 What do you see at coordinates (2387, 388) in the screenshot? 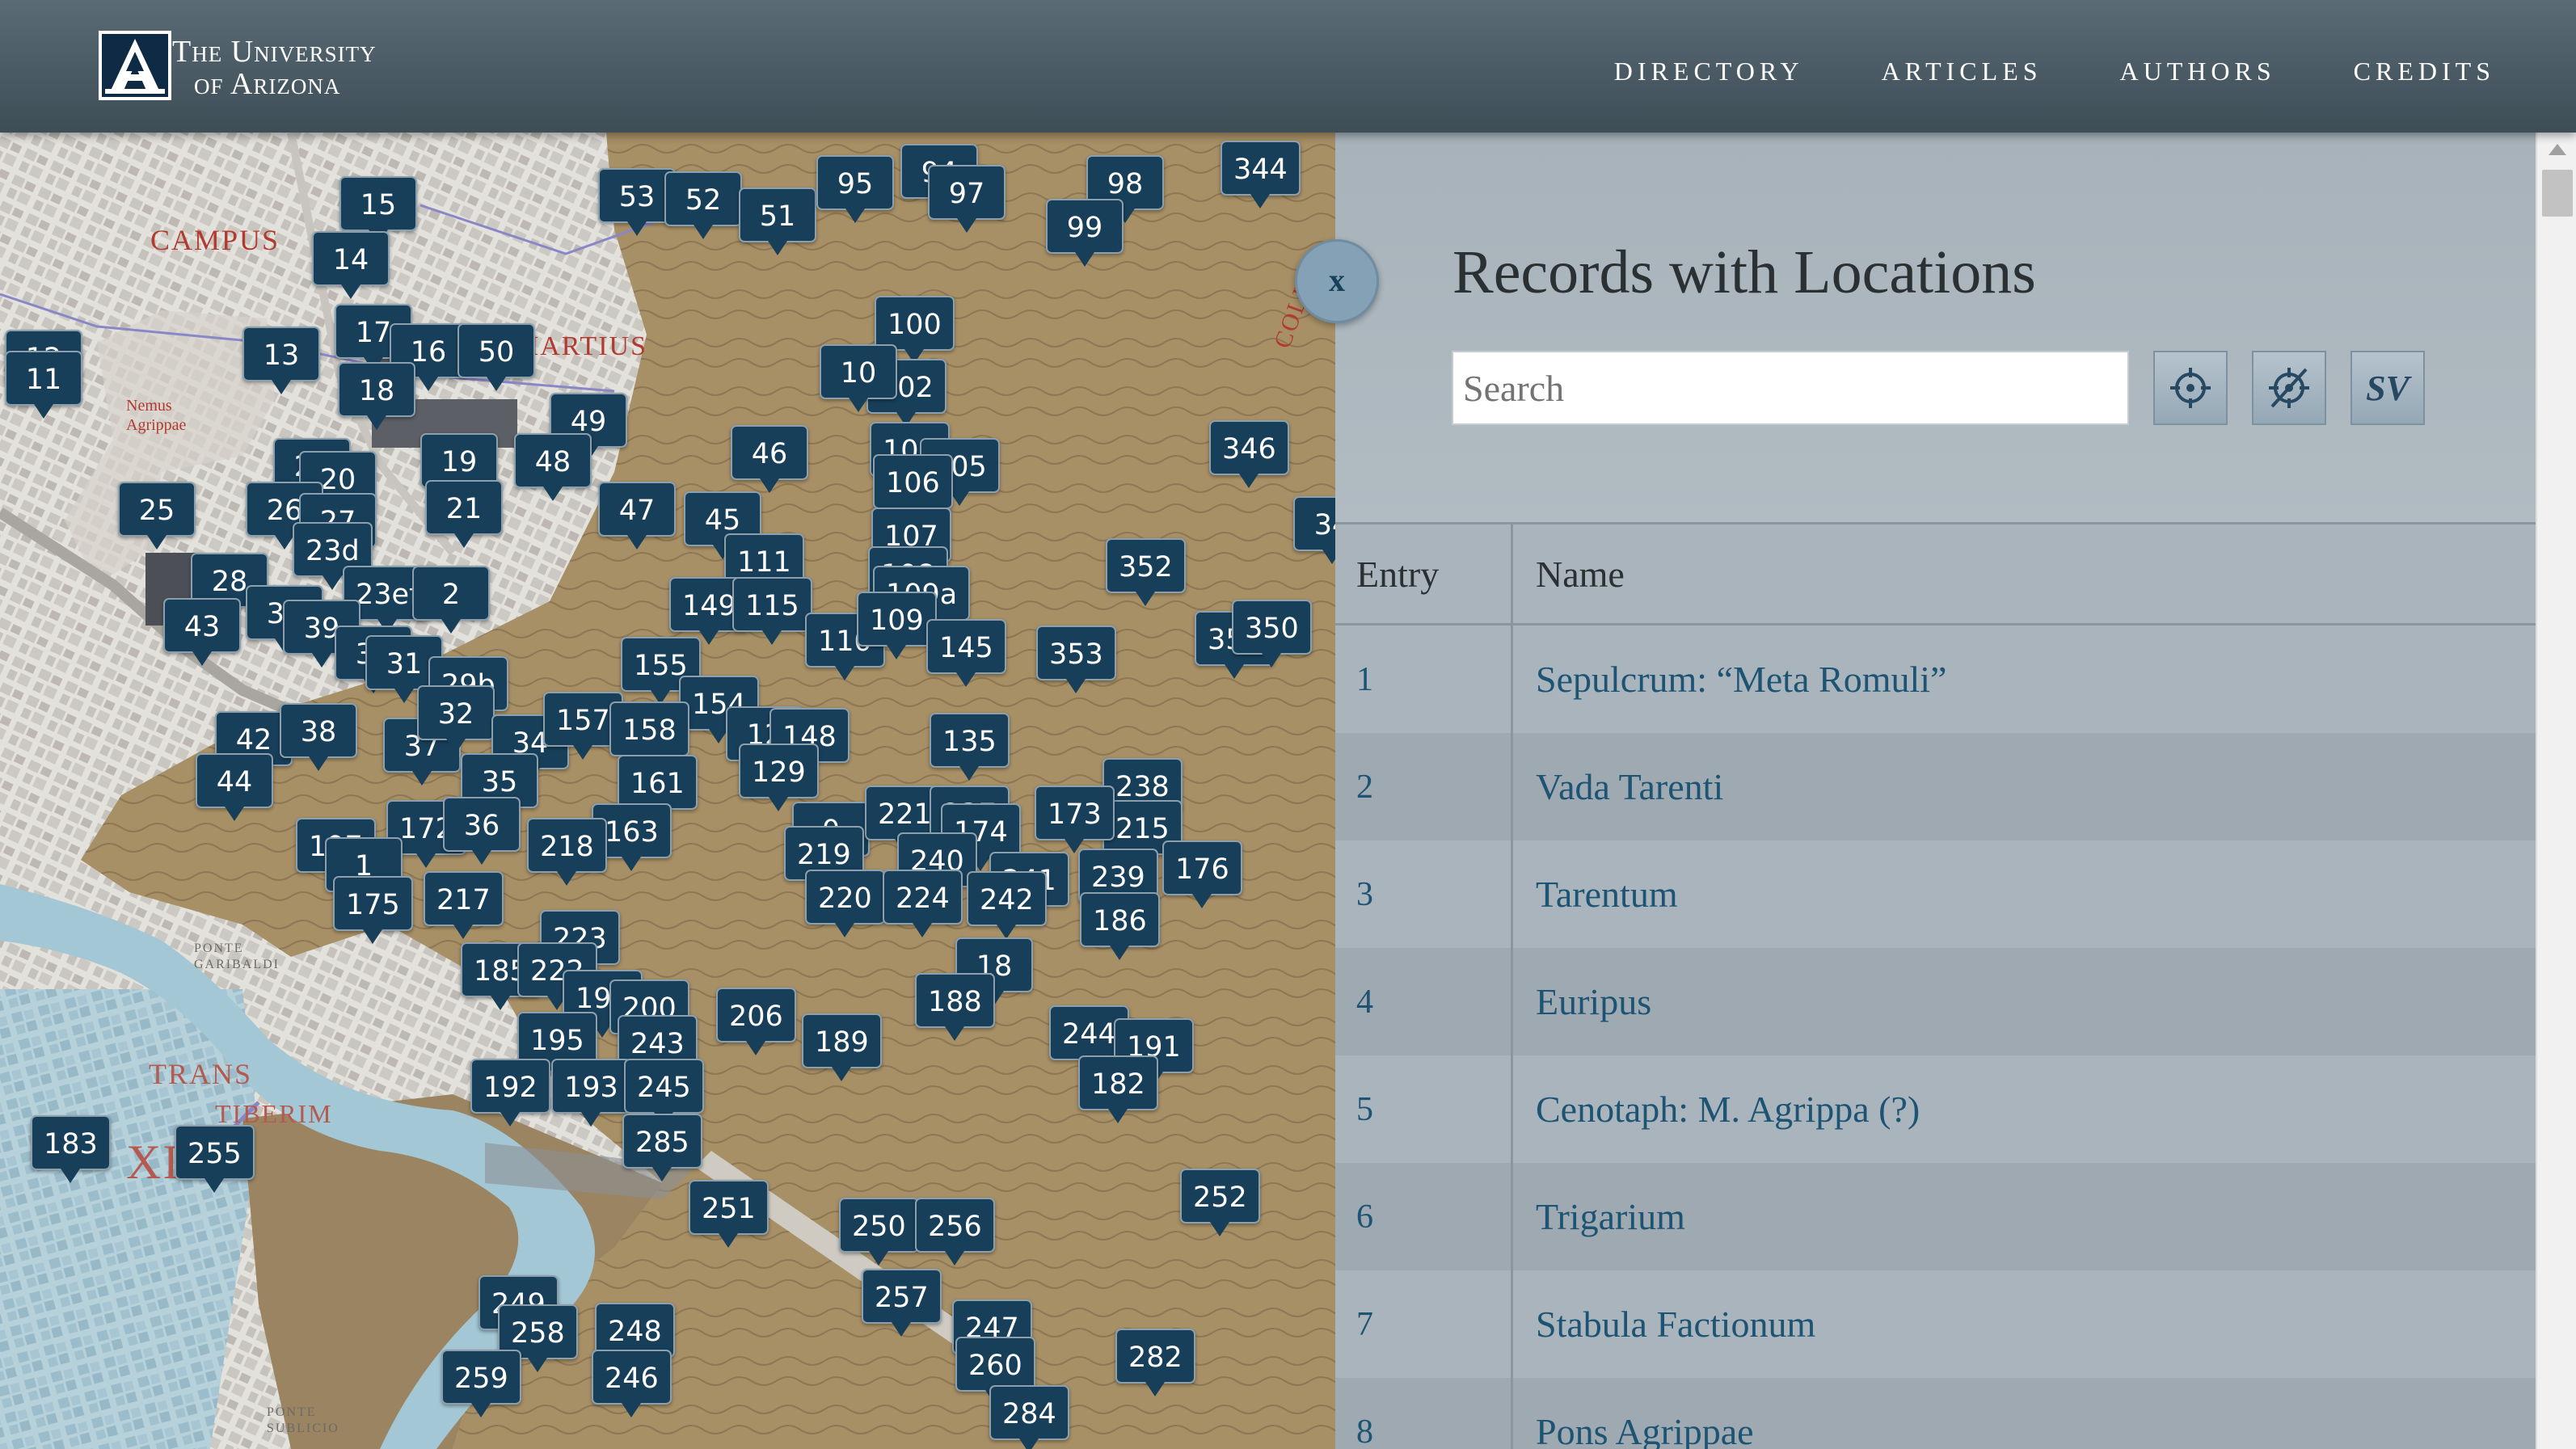
I see `street-view-button: SV` at bounding box center [2387, 388].